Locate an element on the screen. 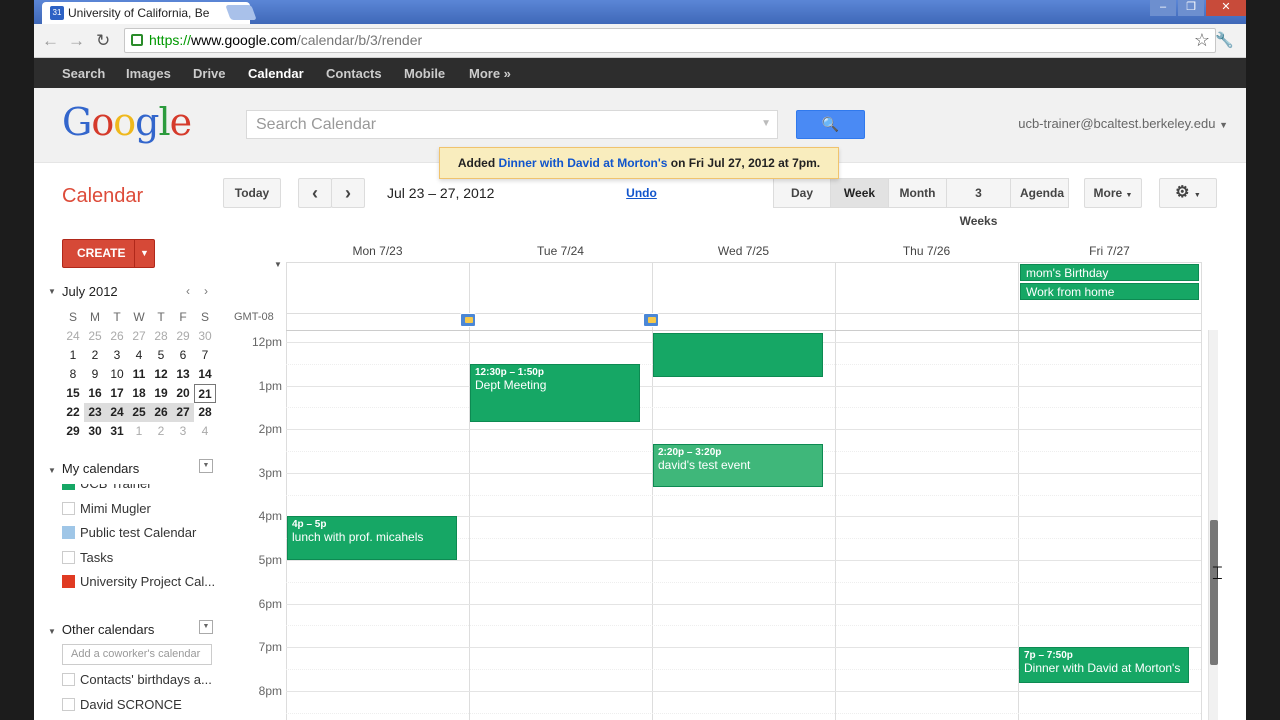  day-header: Wed 7/25 is located at coordinates (743, 251).